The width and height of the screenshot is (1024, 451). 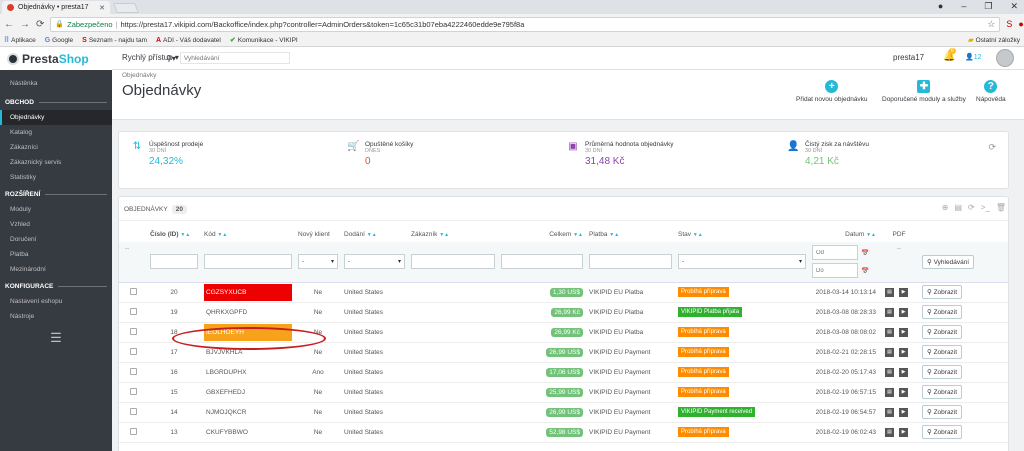 What do you see at coordinates (248, 234) in the screenshot?
I see `col-reference: Kód ▼▲` at bounding box center [248, 234].